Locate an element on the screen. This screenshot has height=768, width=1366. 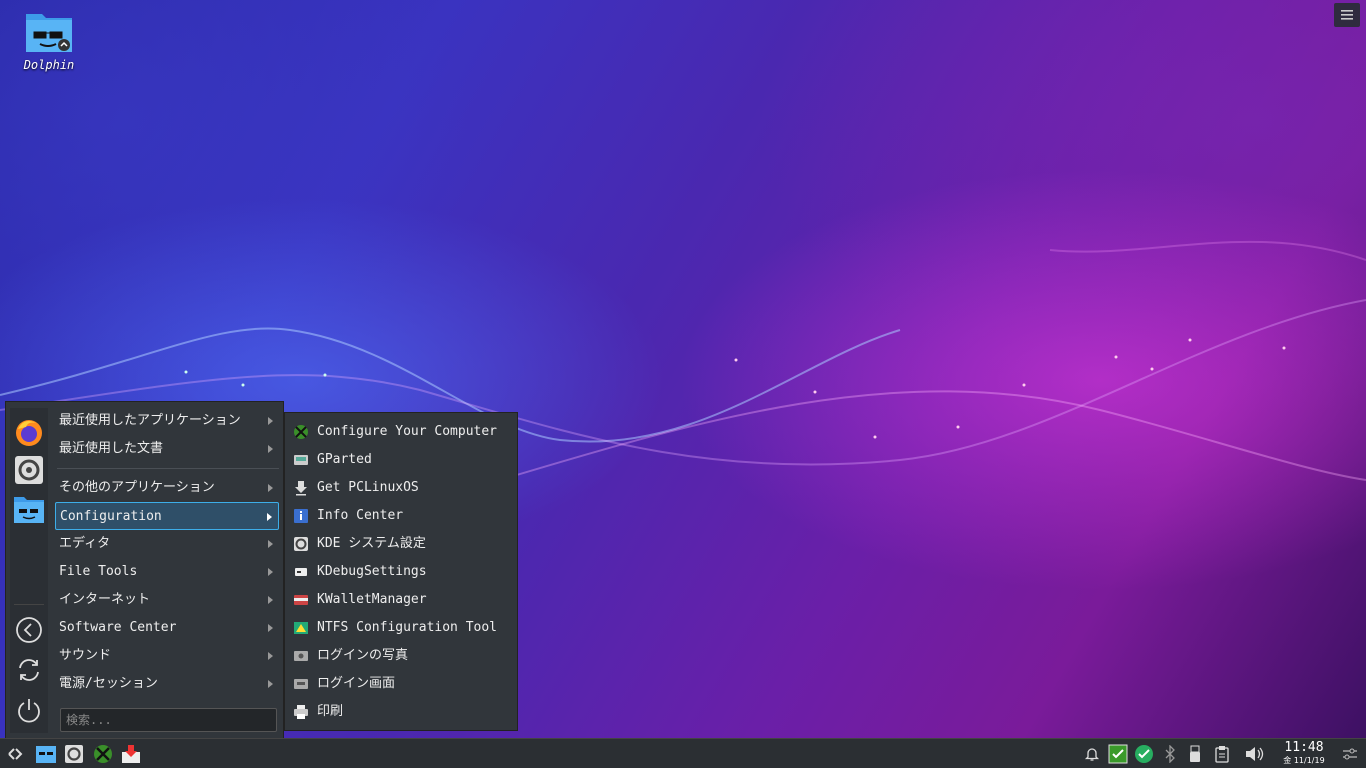
clipboard-button is located at coordinates (1222, 754).